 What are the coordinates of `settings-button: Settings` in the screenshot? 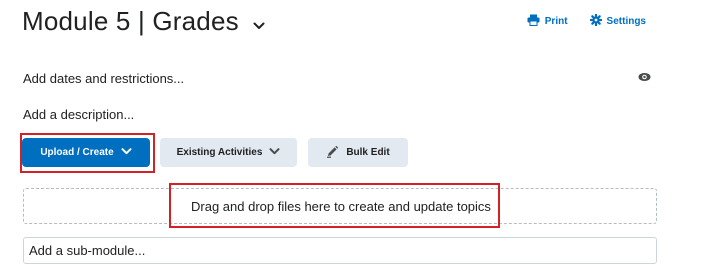 It's located at (617, 21).